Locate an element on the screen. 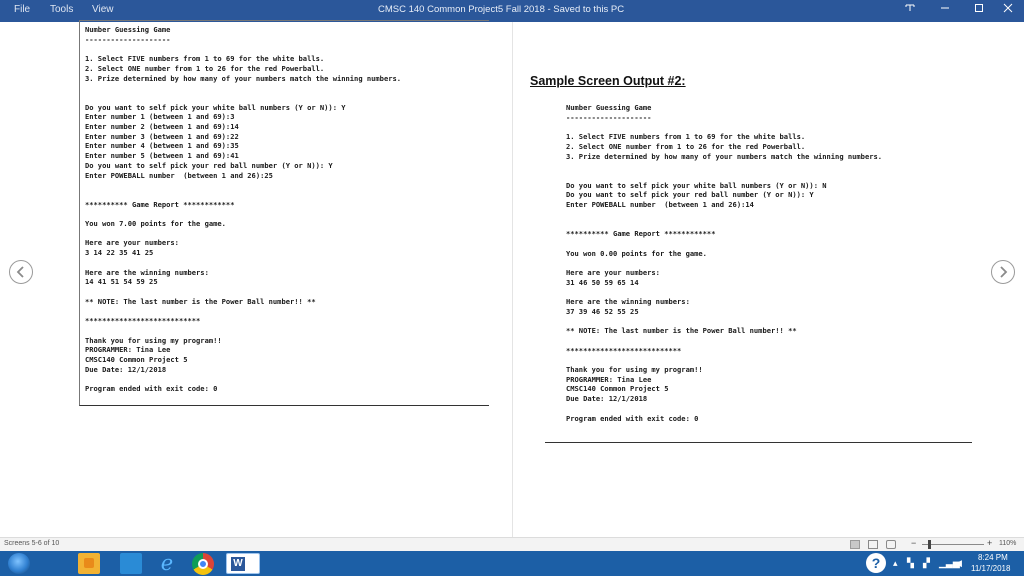  horizontal-rule is located at coordinates (758, 442).